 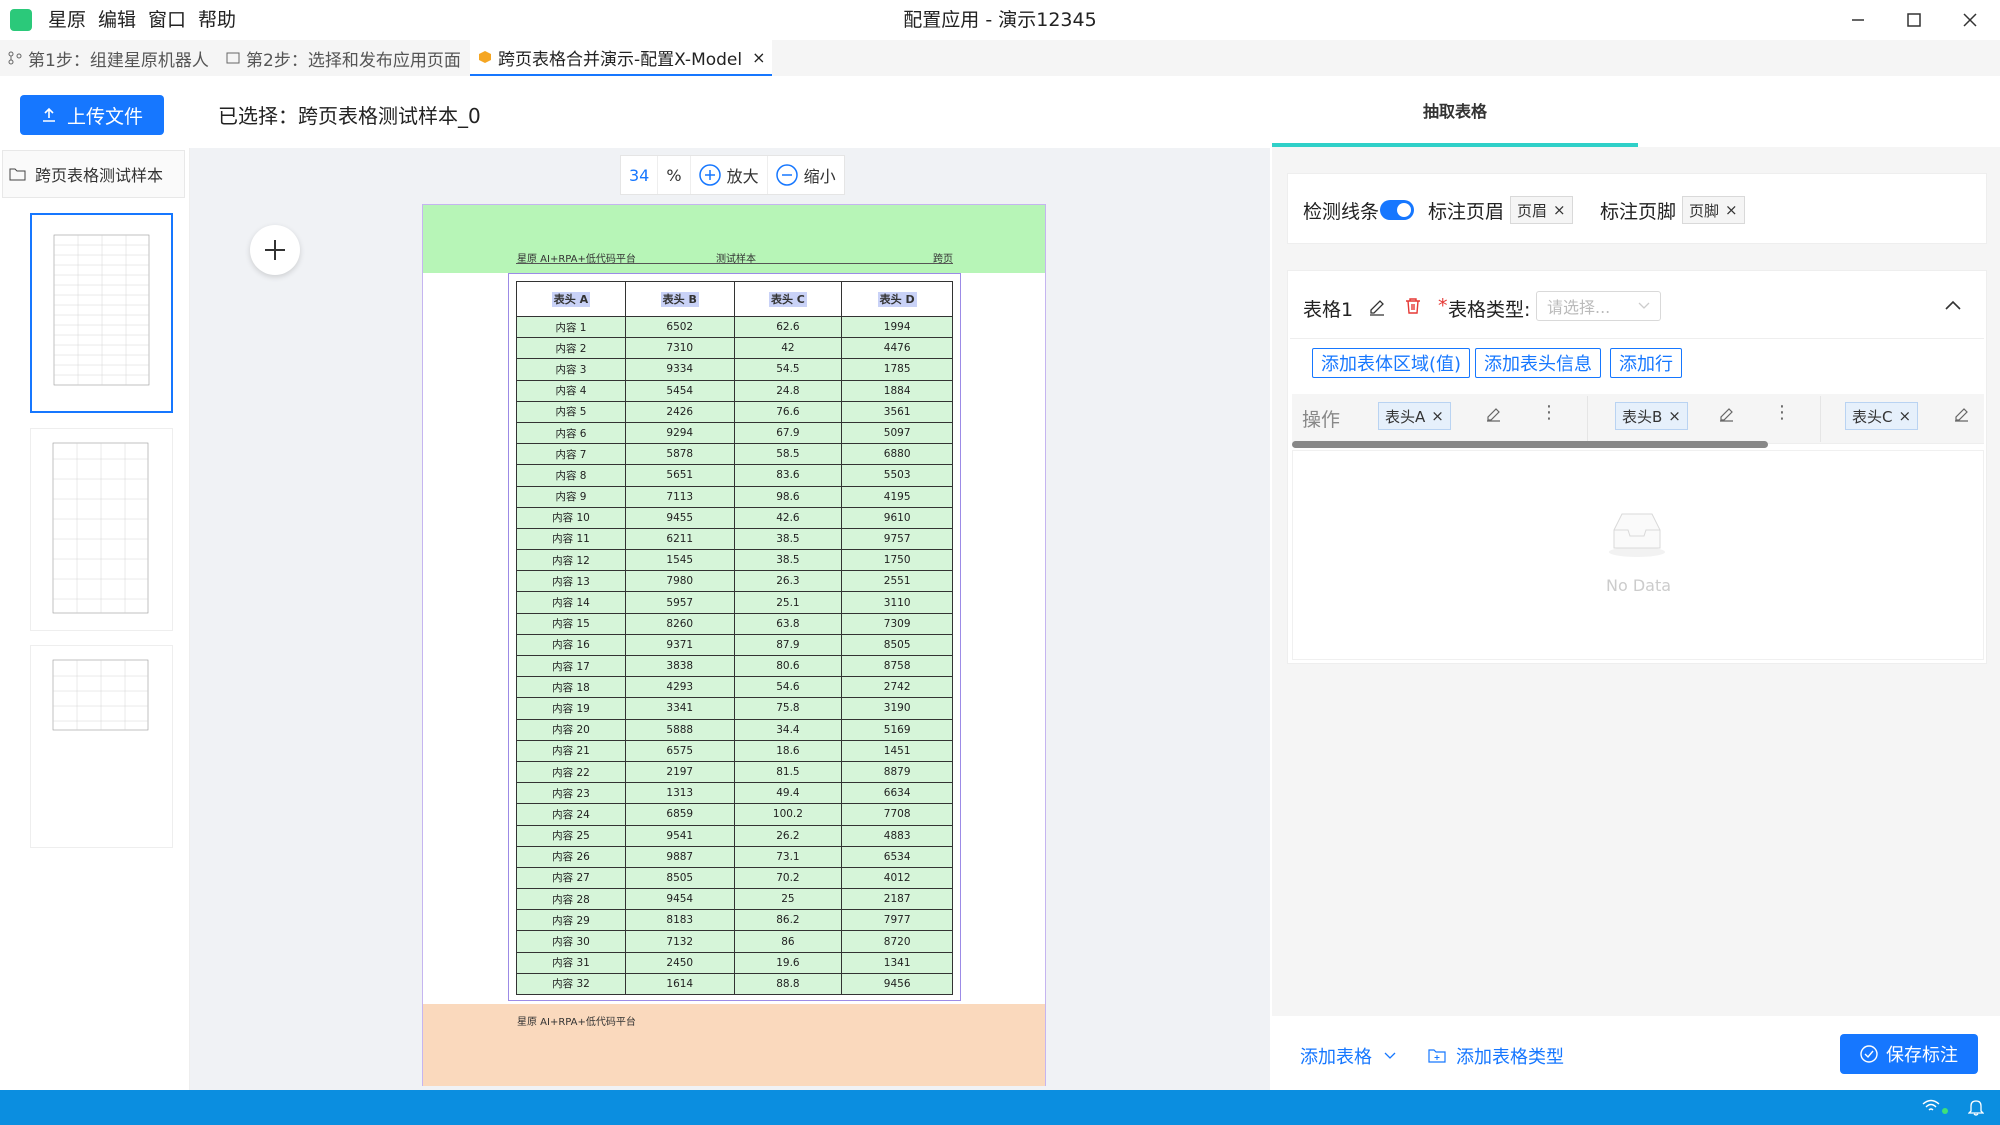 What do you see at coordinates (897, 772) in the screenshot?
I see `table-cell: 8879` at bounding box center [897, 772].